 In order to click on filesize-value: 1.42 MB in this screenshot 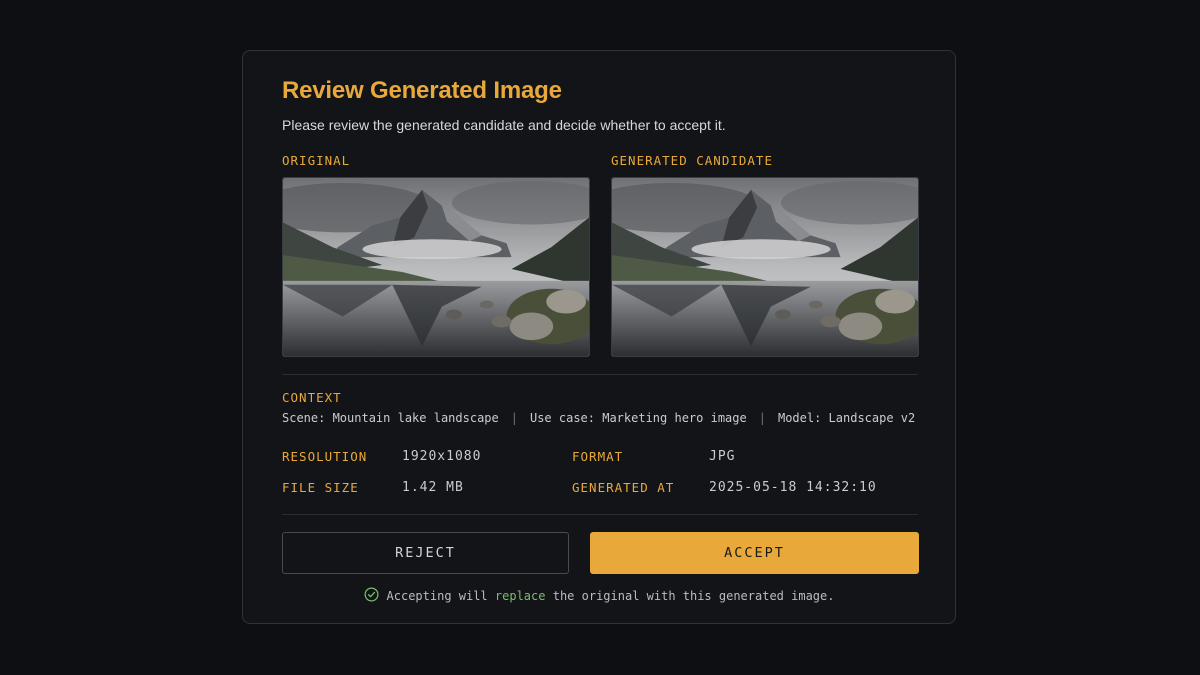, I will do `click(433, 487)`.